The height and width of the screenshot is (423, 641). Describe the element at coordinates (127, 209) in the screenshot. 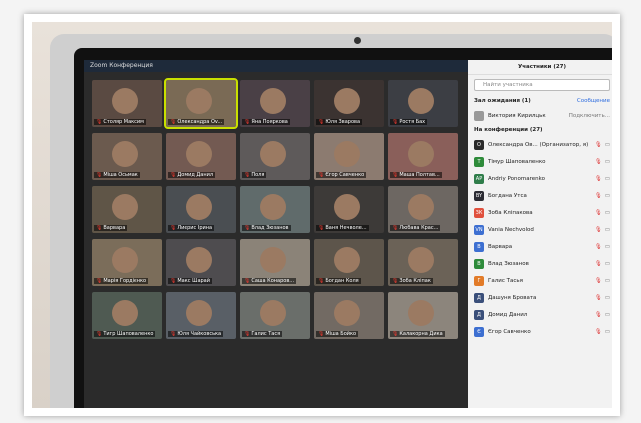

I see `video-tile: 🎙Варвара` at that location.